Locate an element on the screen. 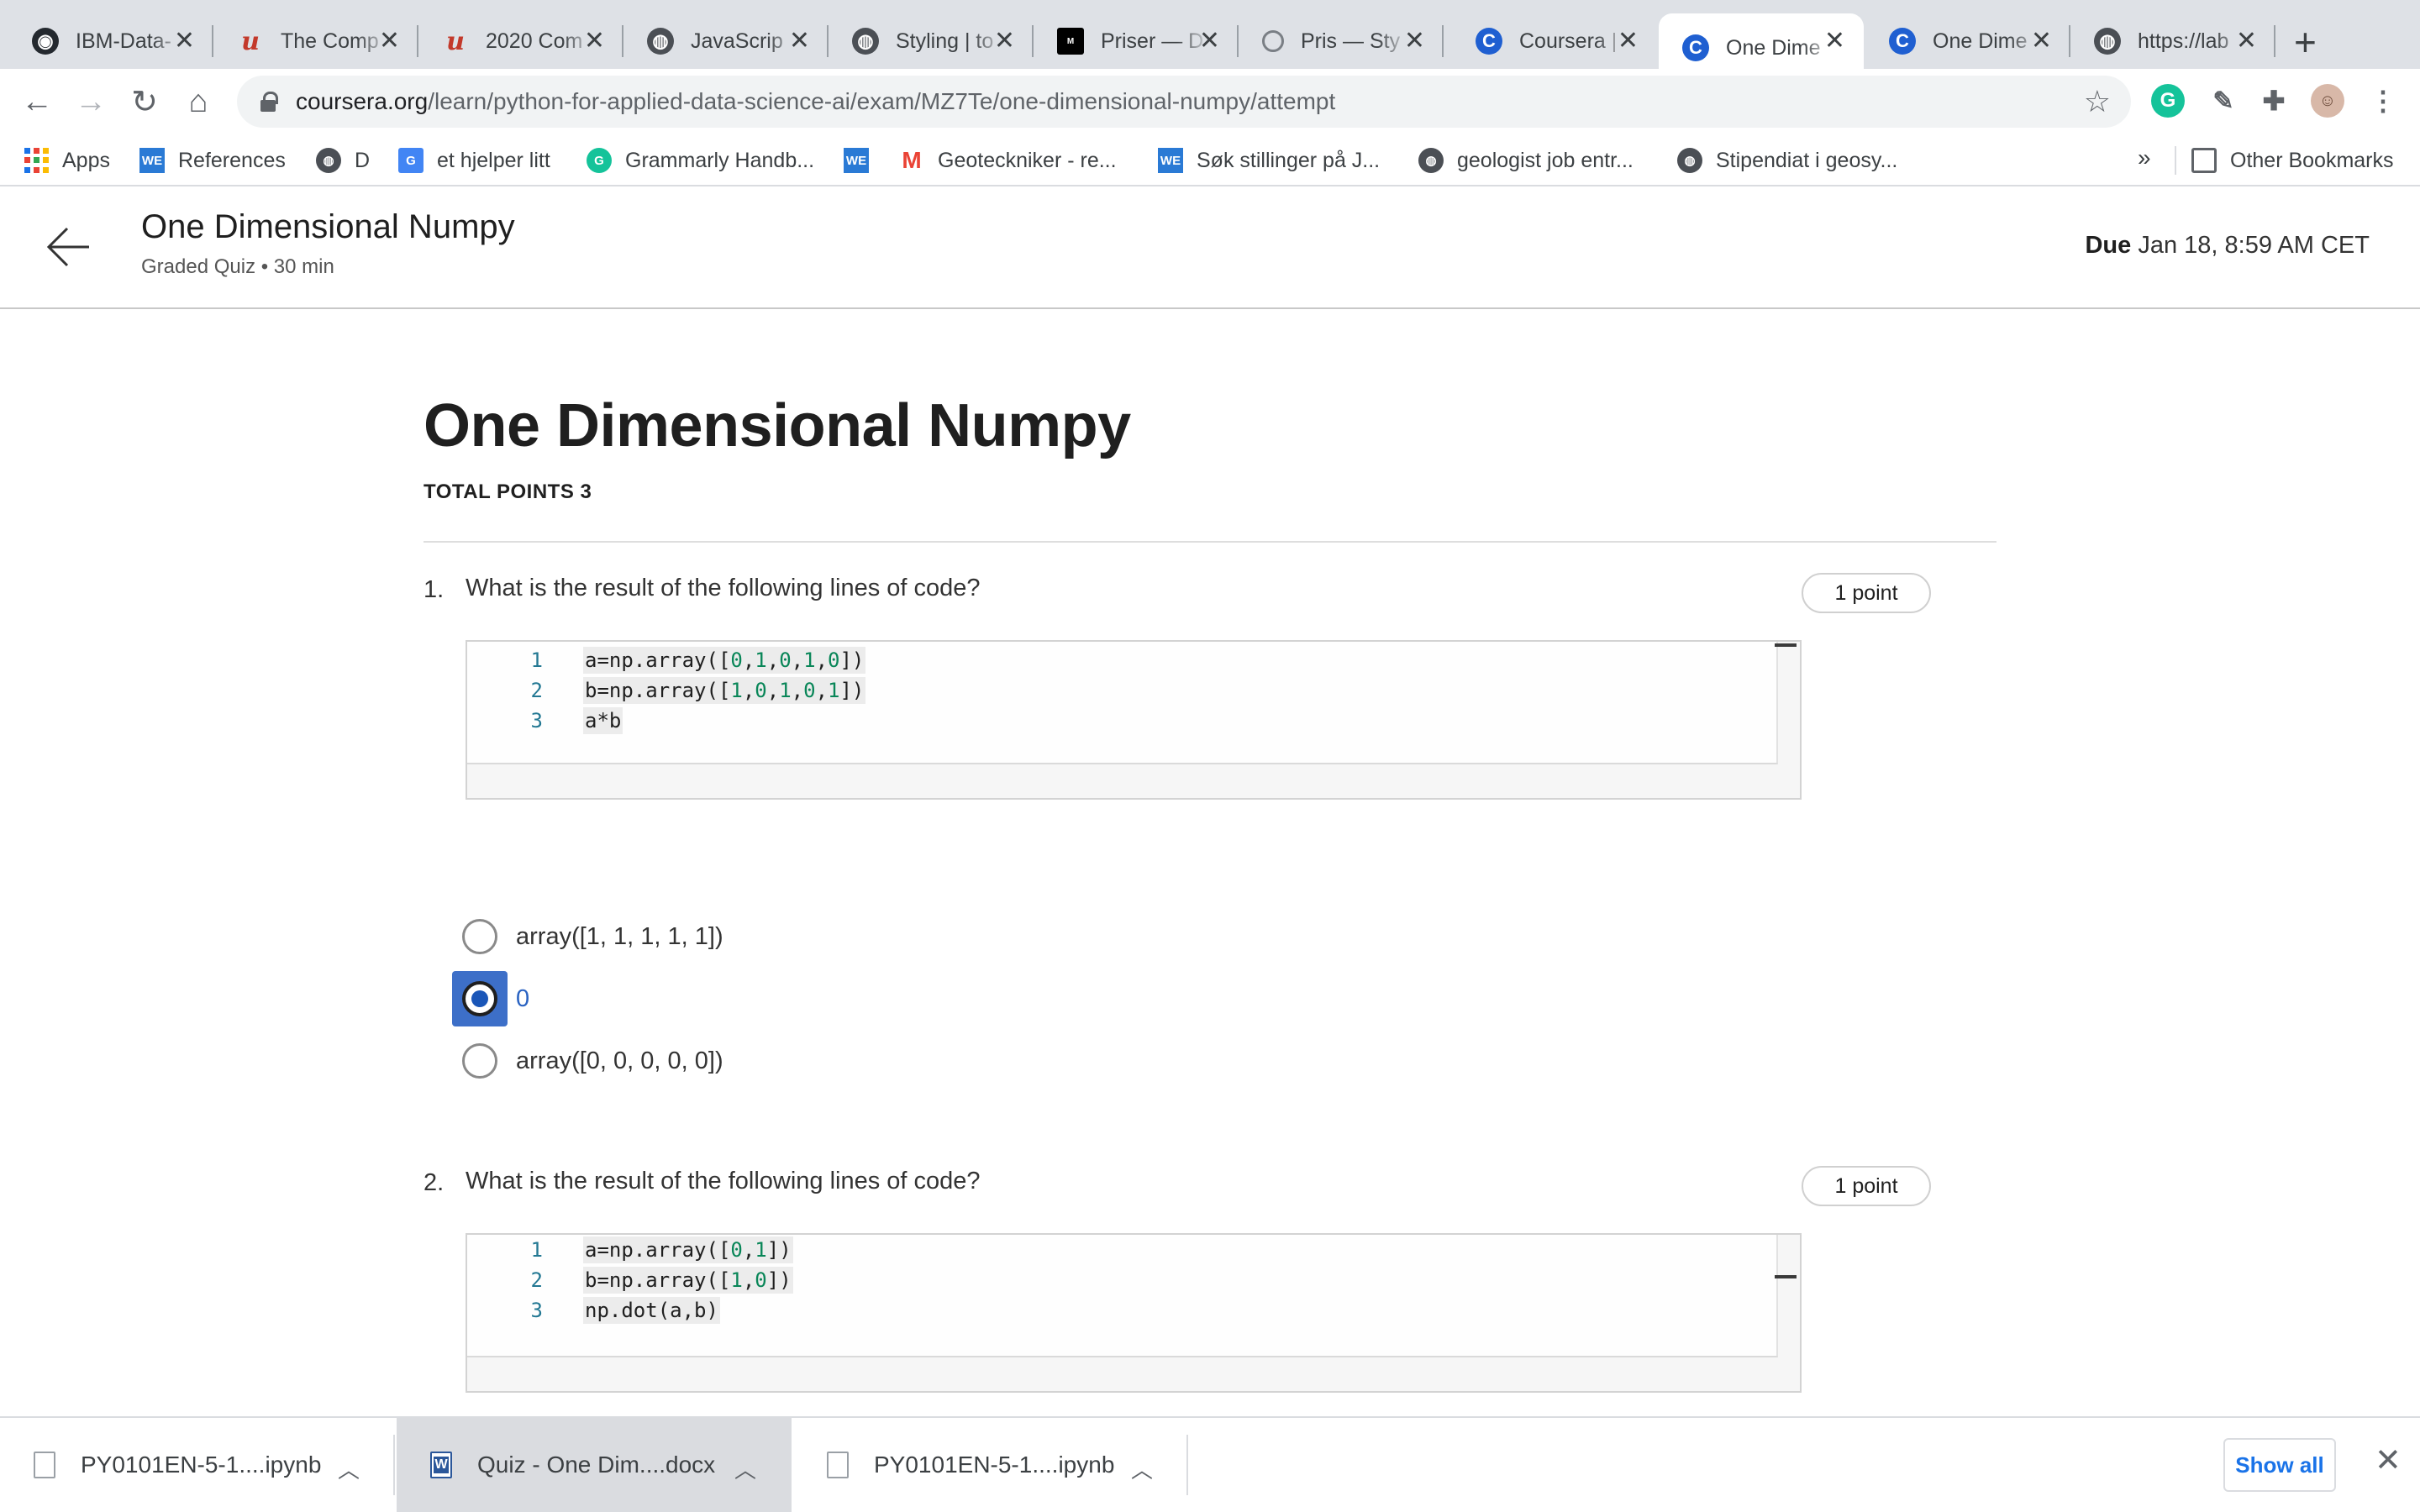 The height and width of the screenshot is (1512, 2420). reload-button: ↻ is located at coordinates (144, 101).